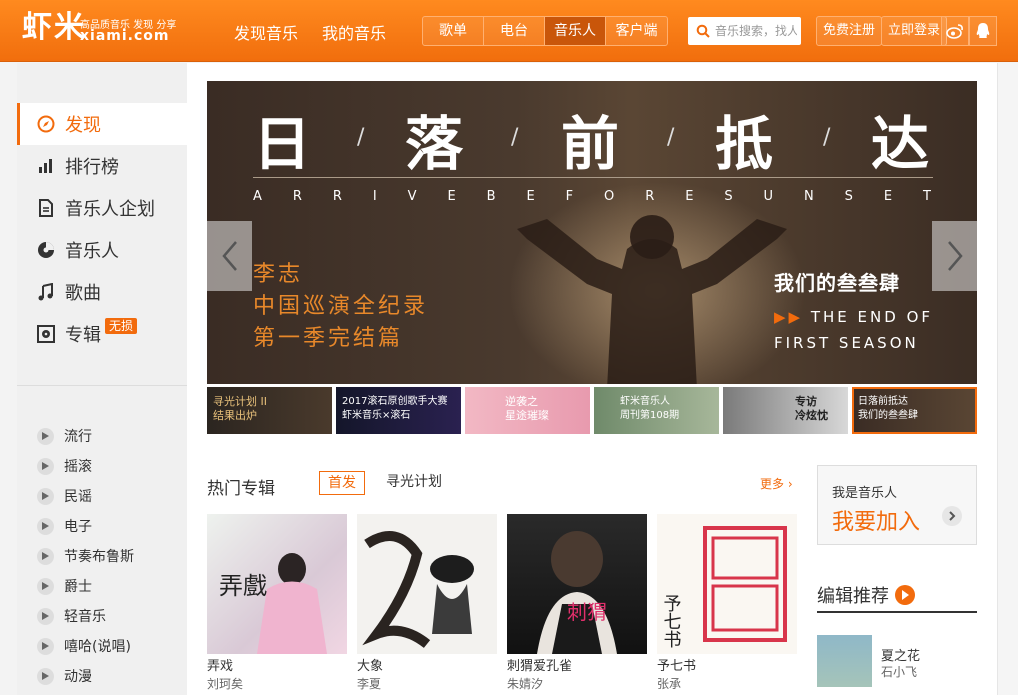  What do you see at coordinates (102, 676) in the screenshot?
I see `genre-item: 动漫` at bounding box center [102, 676].